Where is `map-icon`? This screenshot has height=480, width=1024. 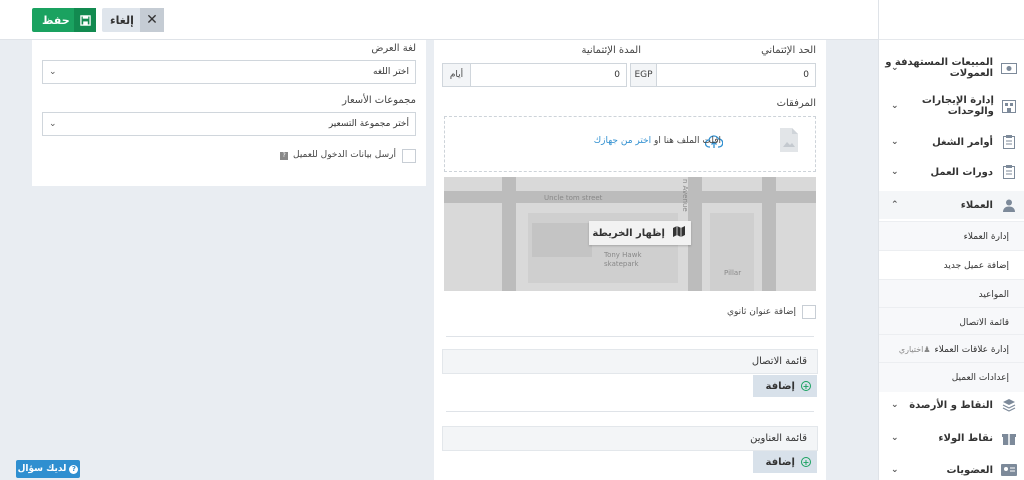
map-icon is located at coordinates (679, 233).